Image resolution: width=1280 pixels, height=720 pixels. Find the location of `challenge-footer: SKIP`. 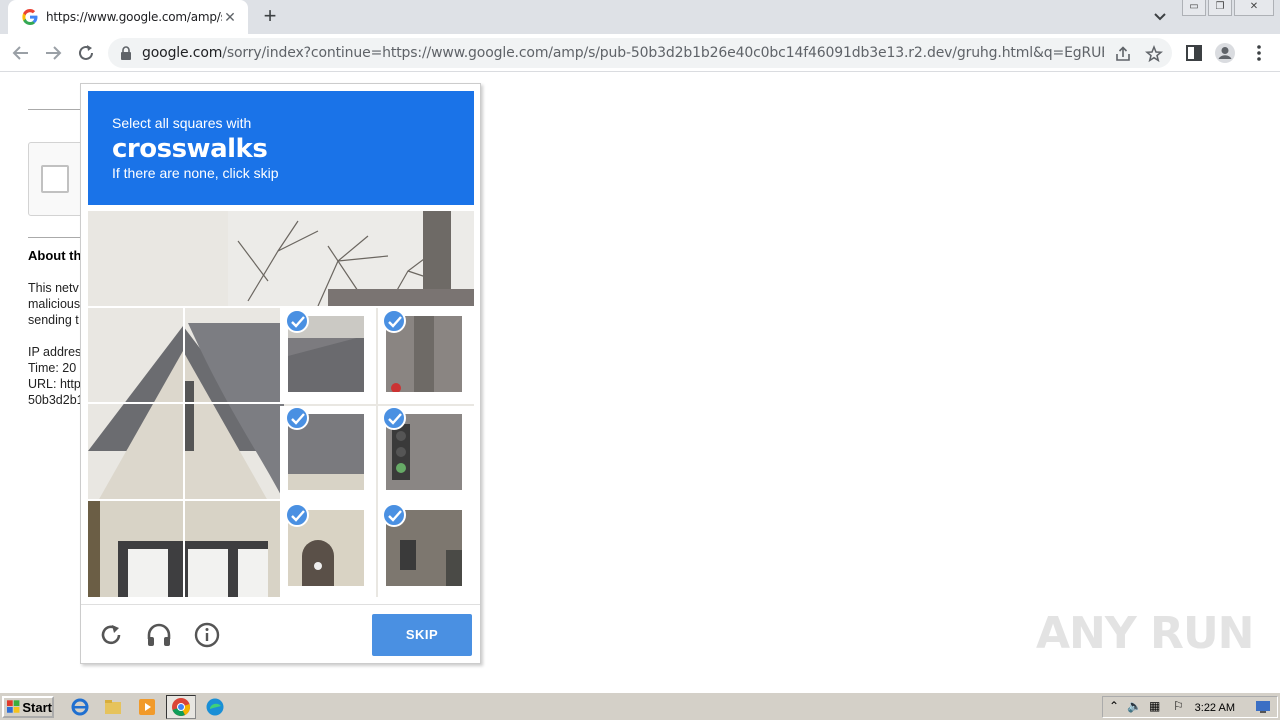

challenge-footer: SKIP is located at coordinates (280, 634).